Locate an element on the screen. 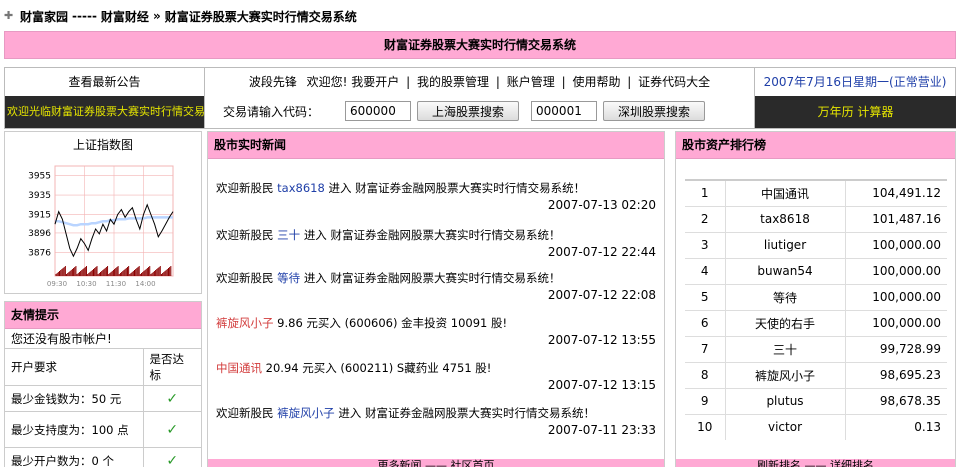  date-status: 2007年7月16日星期一(正常营业) is located at coordinates (855, 82).